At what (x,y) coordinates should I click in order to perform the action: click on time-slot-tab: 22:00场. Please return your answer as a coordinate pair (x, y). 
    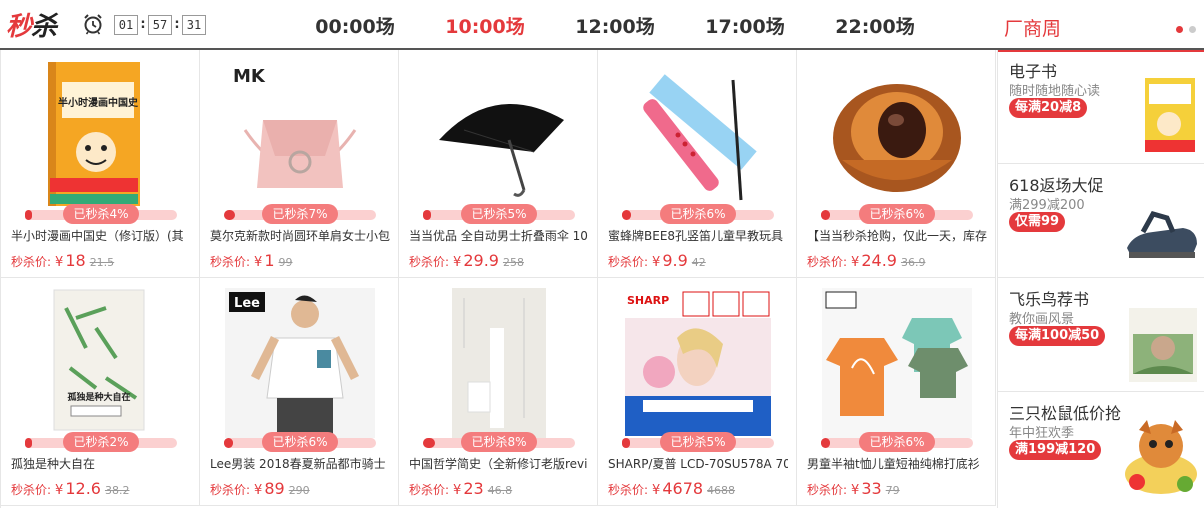
    Looking at the image, I should click on (875, 25).